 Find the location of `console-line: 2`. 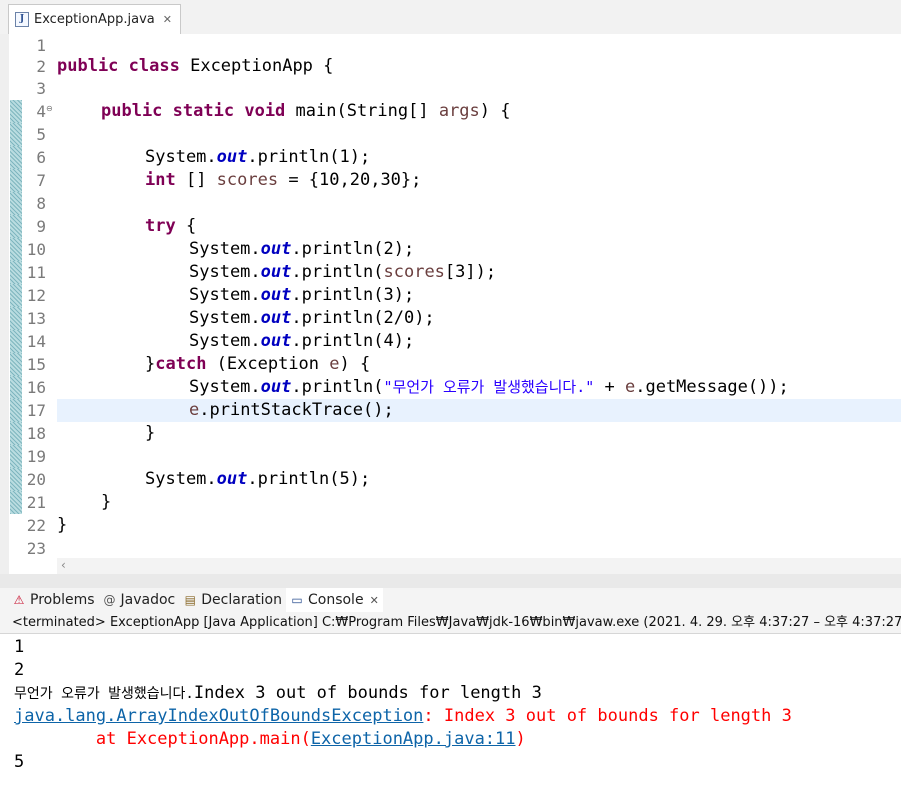

console-line: 2 is located at coordinates (19, 670).